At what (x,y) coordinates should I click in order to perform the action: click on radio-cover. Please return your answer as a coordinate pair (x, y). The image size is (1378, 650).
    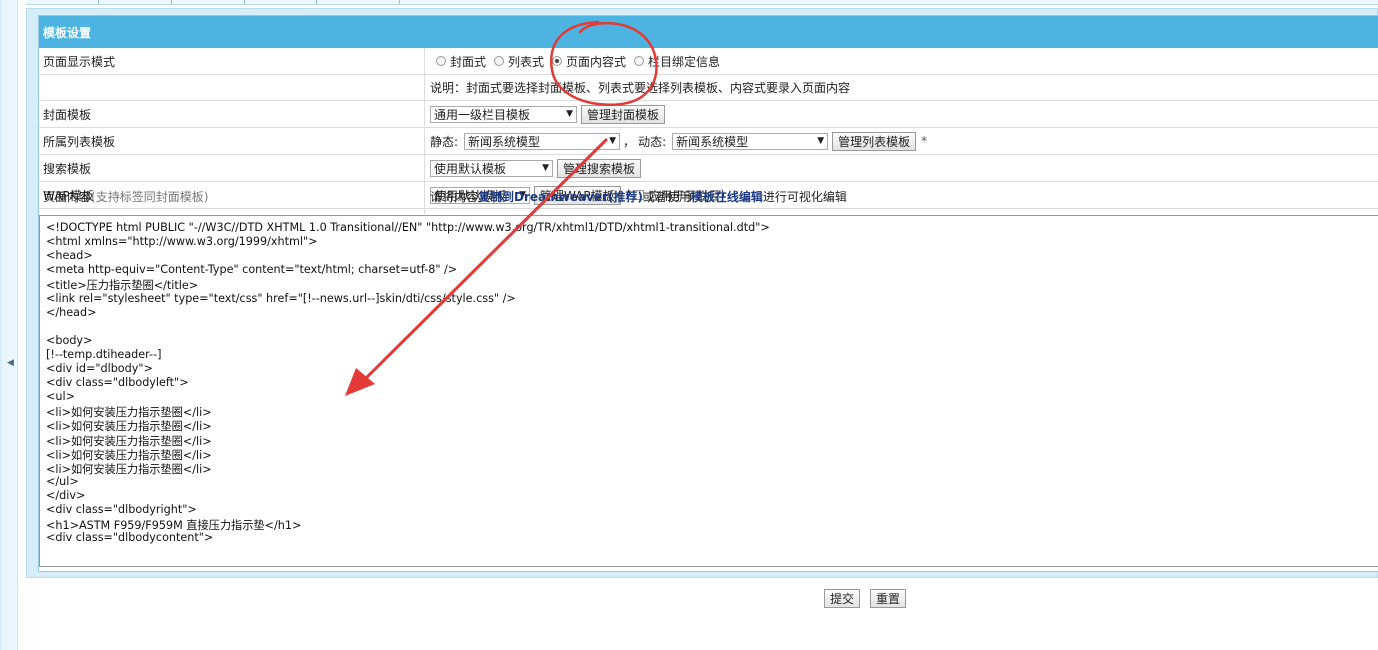
    Looking at the image, I should click on (441, 61).